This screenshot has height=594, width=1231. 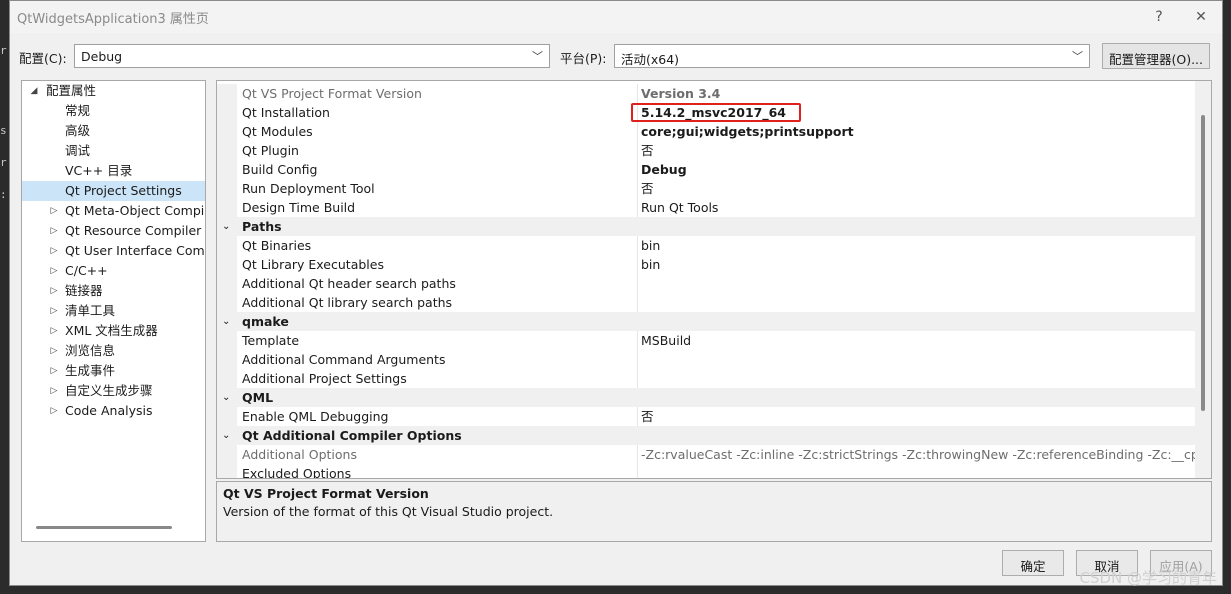 I want to click on scrollbar-thumb, so click(x=1203, y=263).